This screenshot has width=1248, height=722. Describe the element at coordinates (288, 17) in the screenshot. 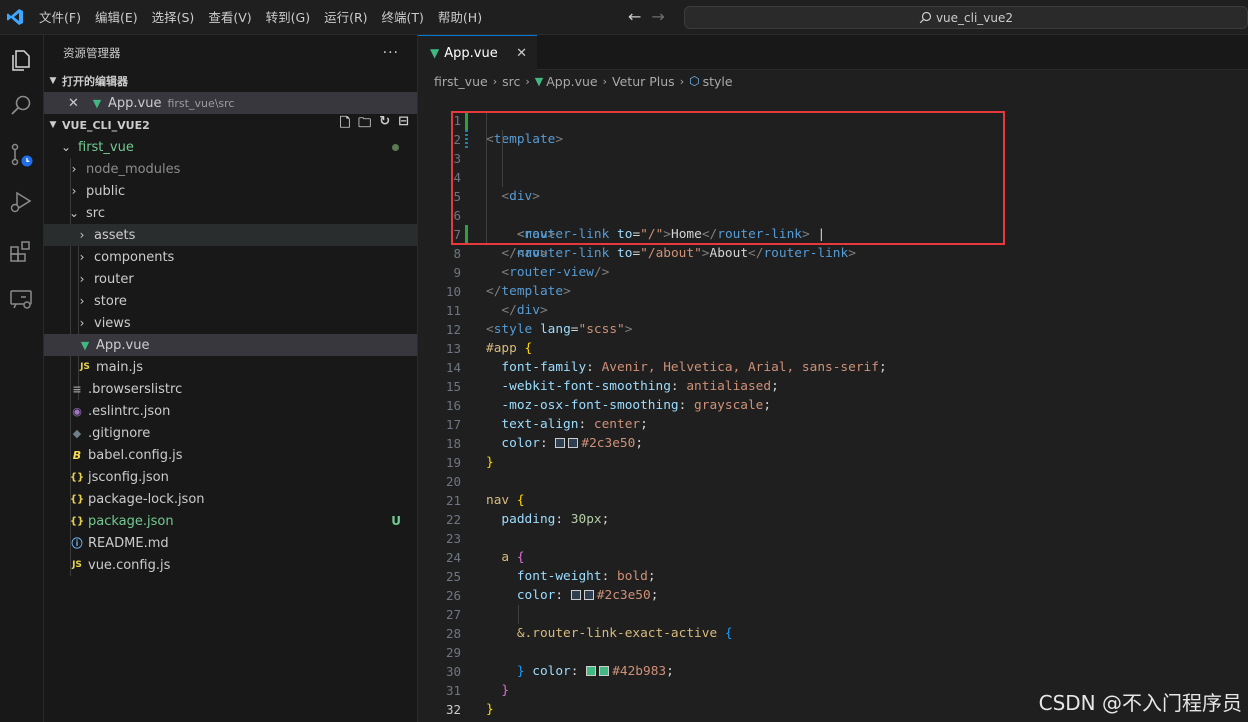

I see `menu-go: 转到(G)` at that location.